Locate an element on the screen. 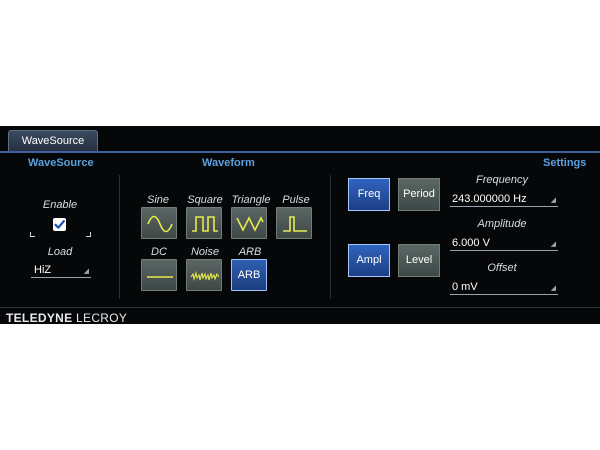  checkmark-icon is located at coordinates (59, 224).